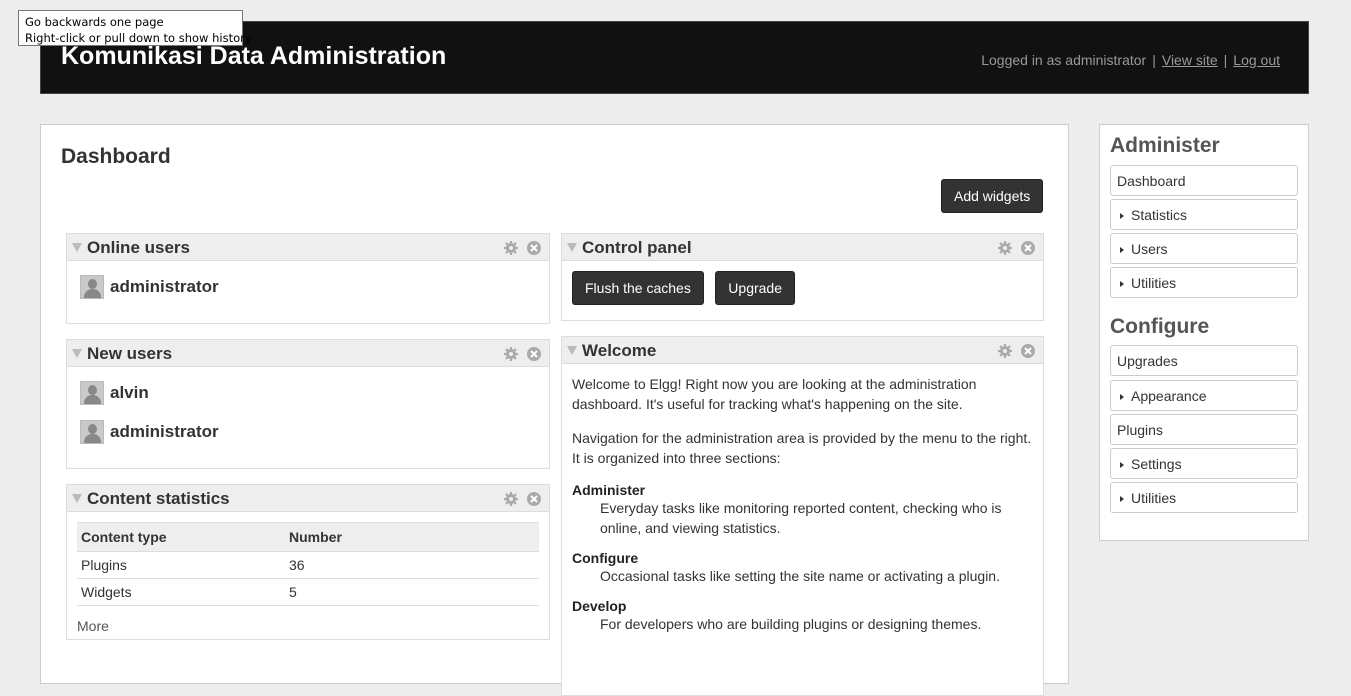 This screenshot has width=1351, height=696. What do you see at coordinates (609, 490) in the screenshot?
I see `section-term: Administer` at bounding box center [609, 490].